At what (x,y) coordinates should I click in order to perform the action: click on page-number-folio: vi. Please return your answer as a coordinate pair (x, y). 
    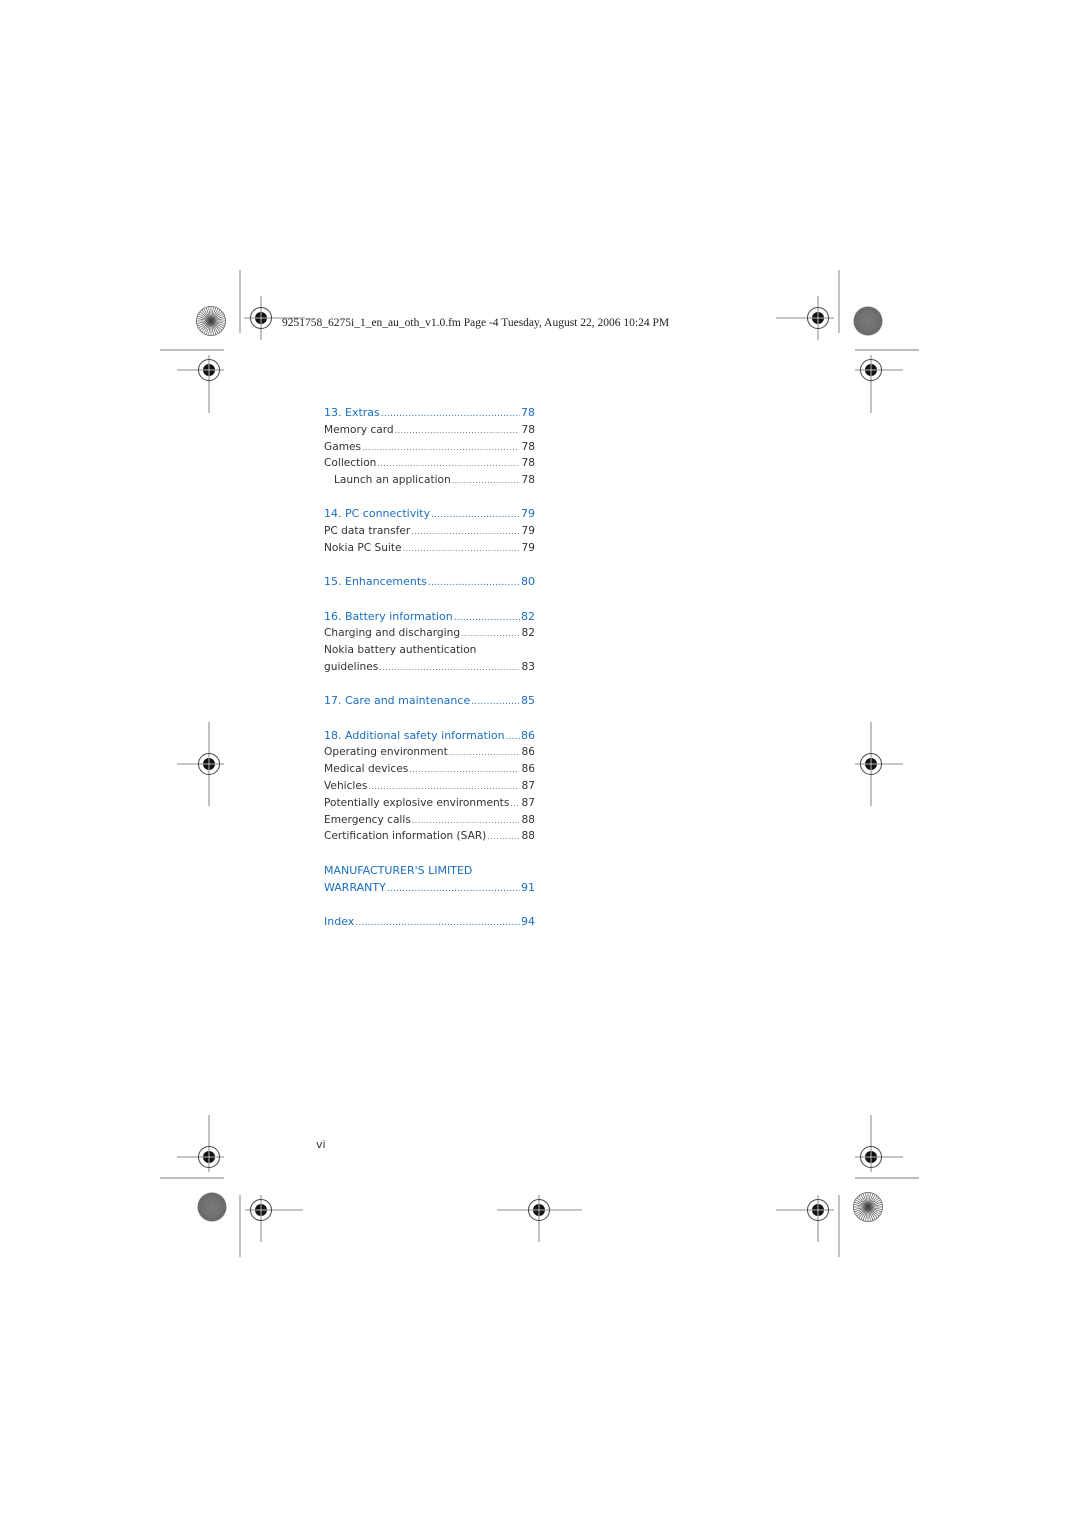
    Looking at the image, I should click on (321, 1144).